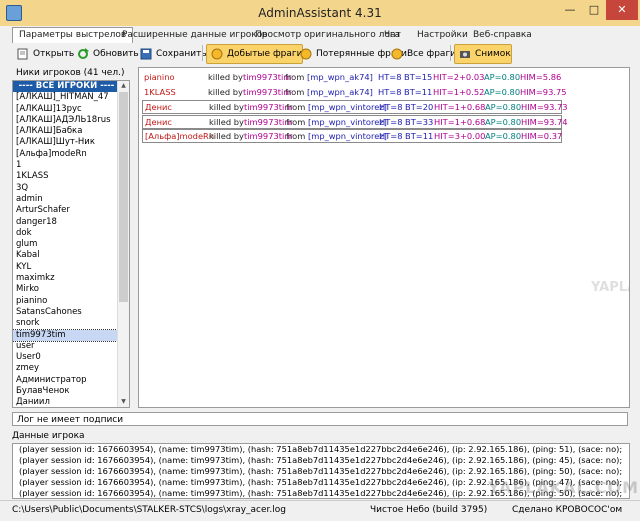 This screenshot has height=521, width=640. I want to click on player-list-item: User0, so click(65, 357).